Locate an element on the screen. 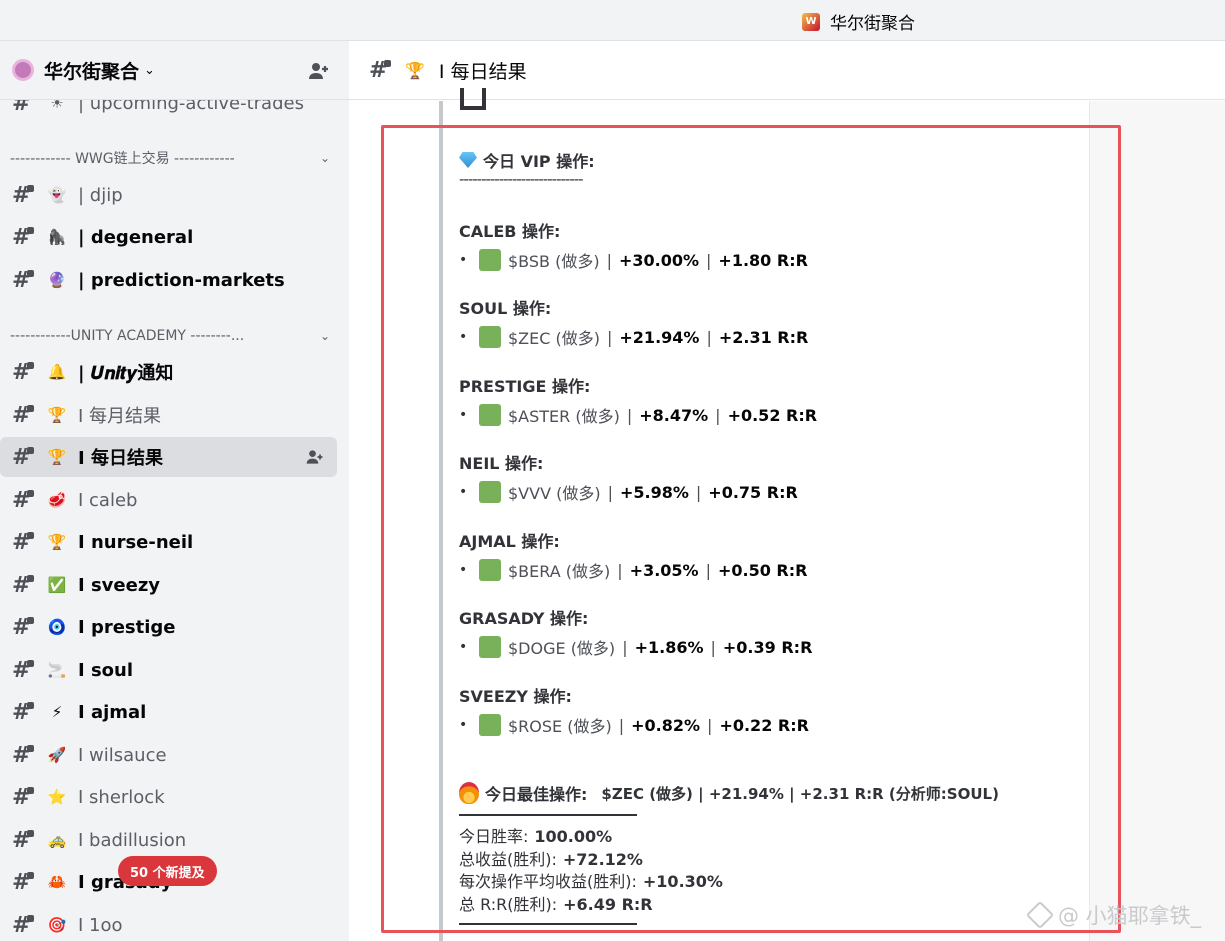 Image resolution: width=1225 pixels, height=941 pixels. channel-sveezy: # ✅ I sveezy is located at coordinates (168, 585).